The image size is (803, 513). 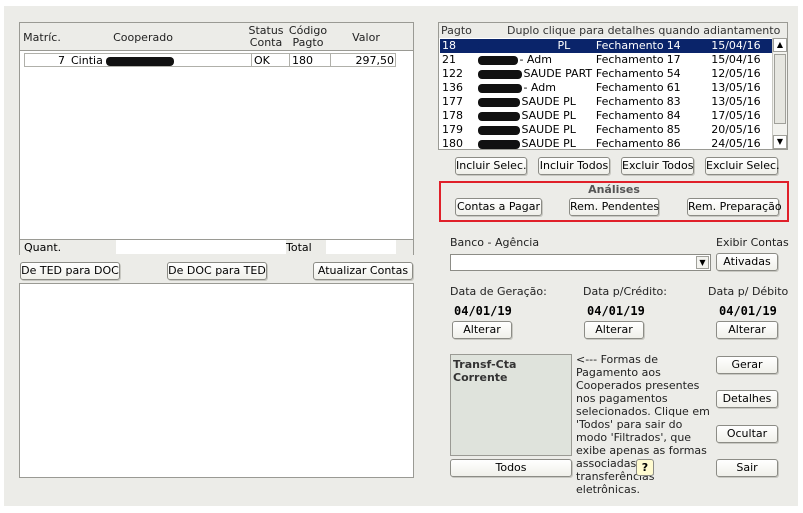 What do you see at coordinates (606, 143) in the screenshot?
I see `list-item: 180 SAUDE PL Fechamento 86 24/05/16` at bounding box center [606, 143].